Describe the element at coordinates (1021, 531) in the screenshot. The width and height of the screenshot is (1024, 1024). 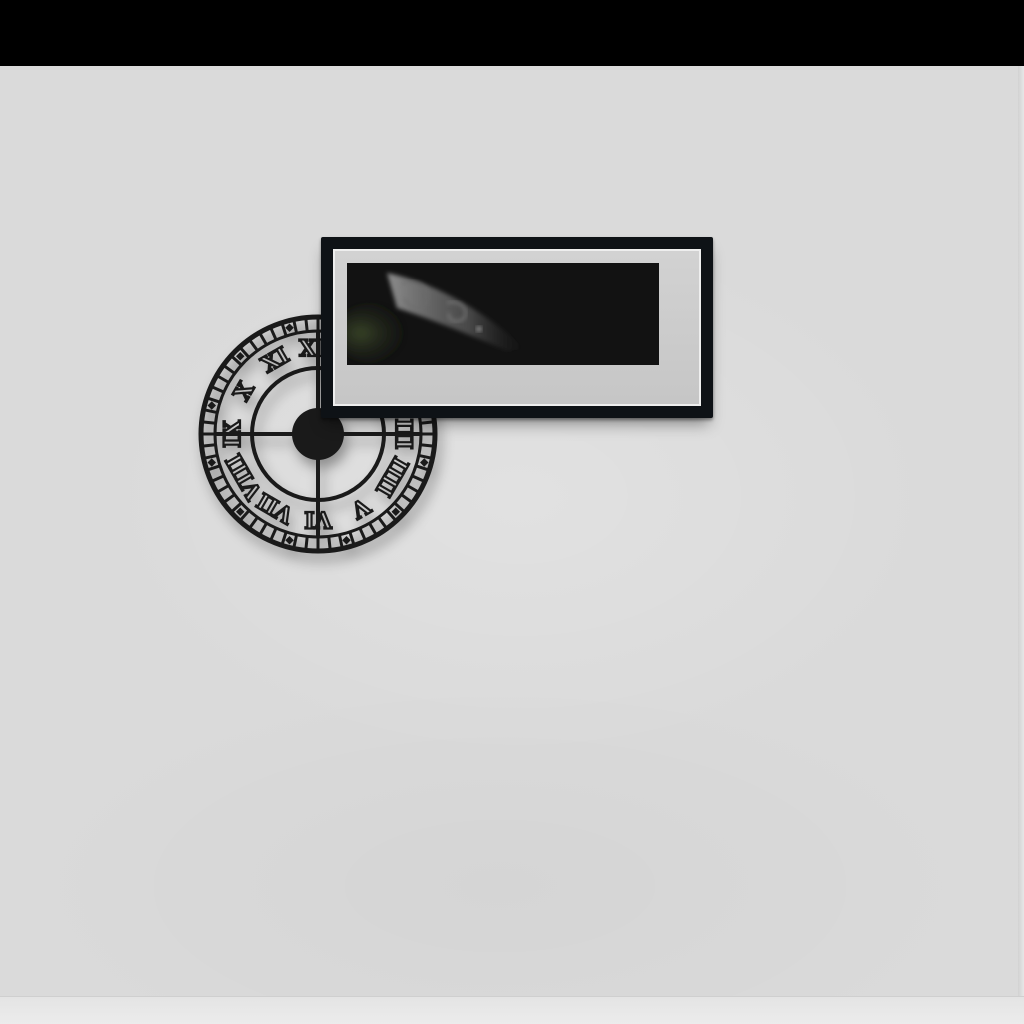
I see `wall-right-edge` at that location.